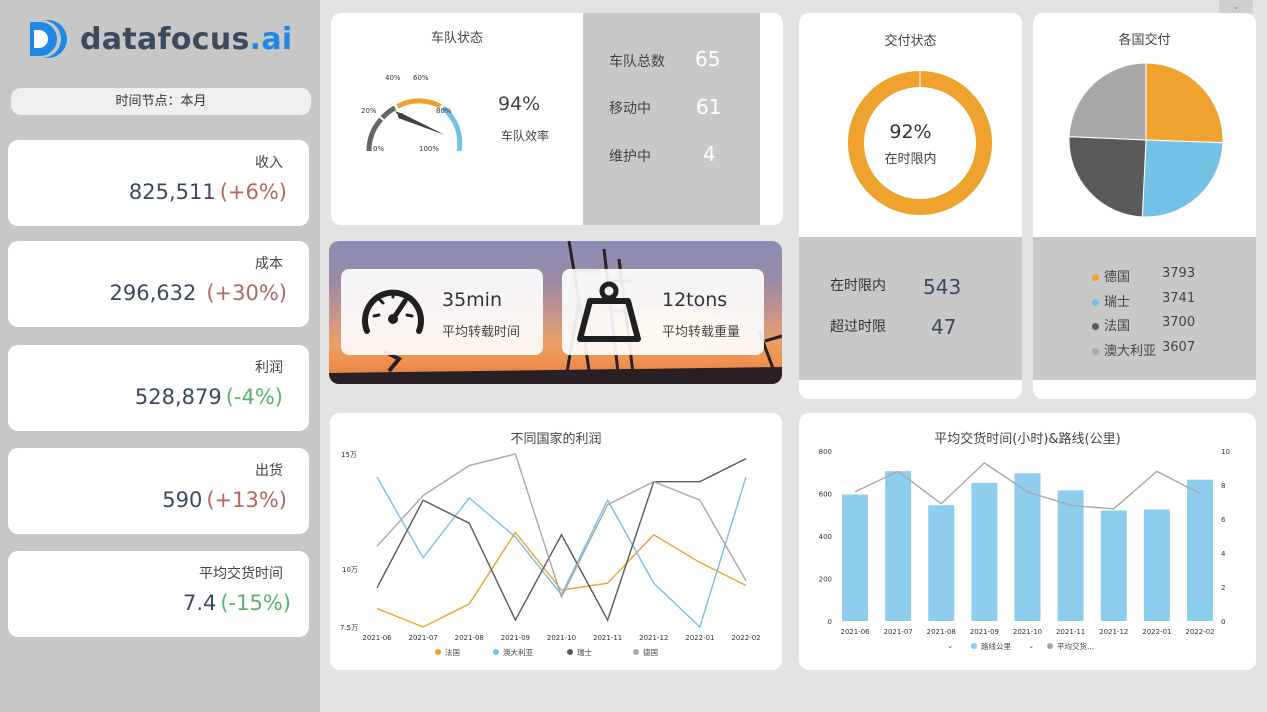 This screenshot has width=1267, height=712. Describe the element at coordinates (708, 59) in the screenshot. I see `fleet-stat-value: 65` at that location.